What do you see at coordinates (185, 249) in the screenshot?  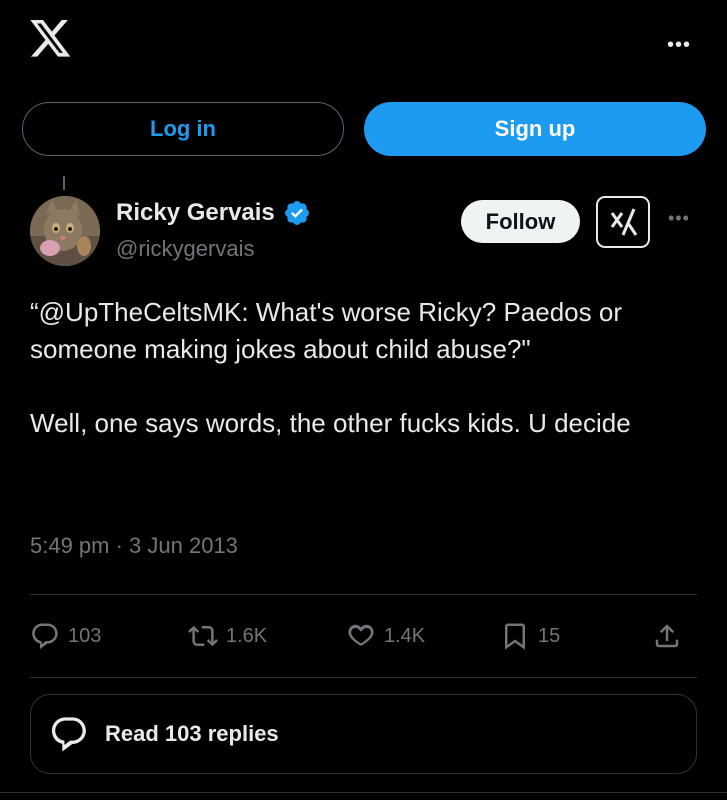 I see `author-handle: @rickygervais` at bounding box center [185, 249].